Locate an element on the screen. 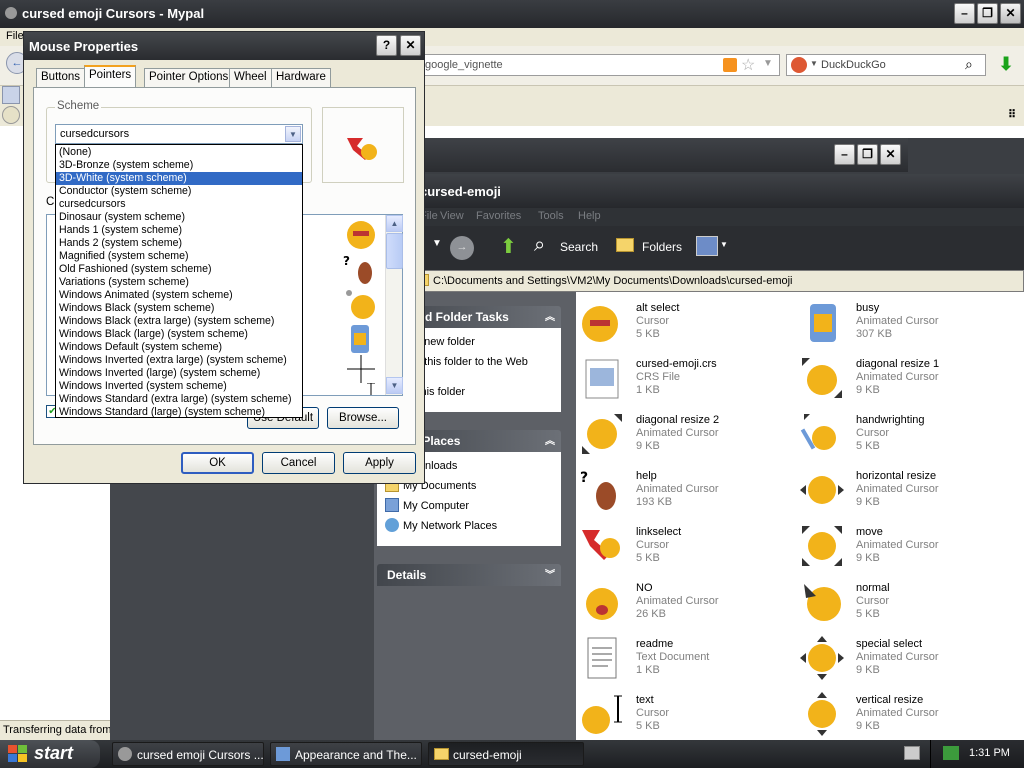 The image size is (1024, 768). search-icon: ⌕ is located at coordinates (969, 64).